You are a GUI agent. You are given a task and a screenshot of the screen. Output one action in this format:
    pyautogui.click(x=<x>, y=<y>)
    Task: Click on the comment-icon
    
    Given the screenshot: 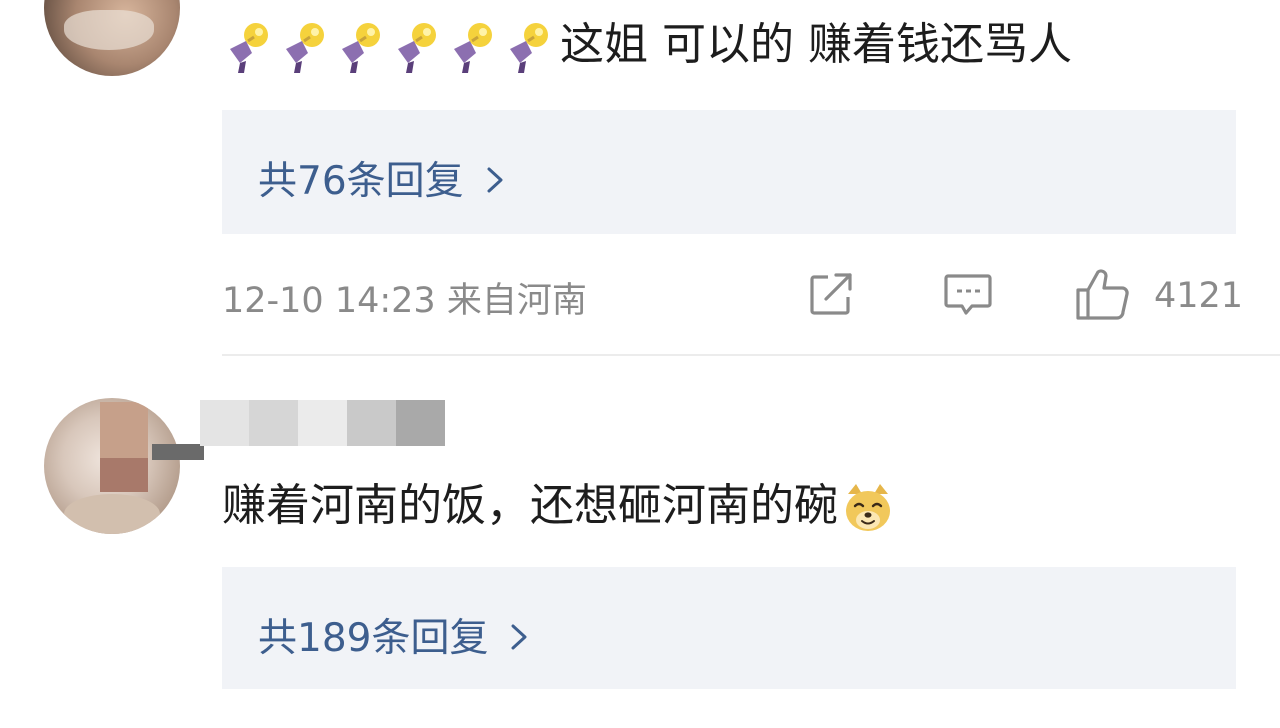 What is the action you would take?
    pyautogui.click(x=968, y=296)
    